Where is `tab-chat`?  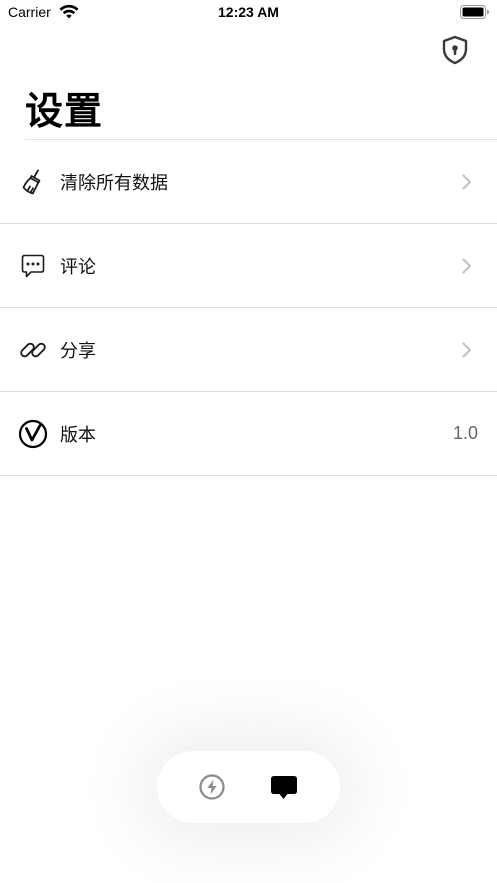 tab-chat is located at coordinates (284, 787).